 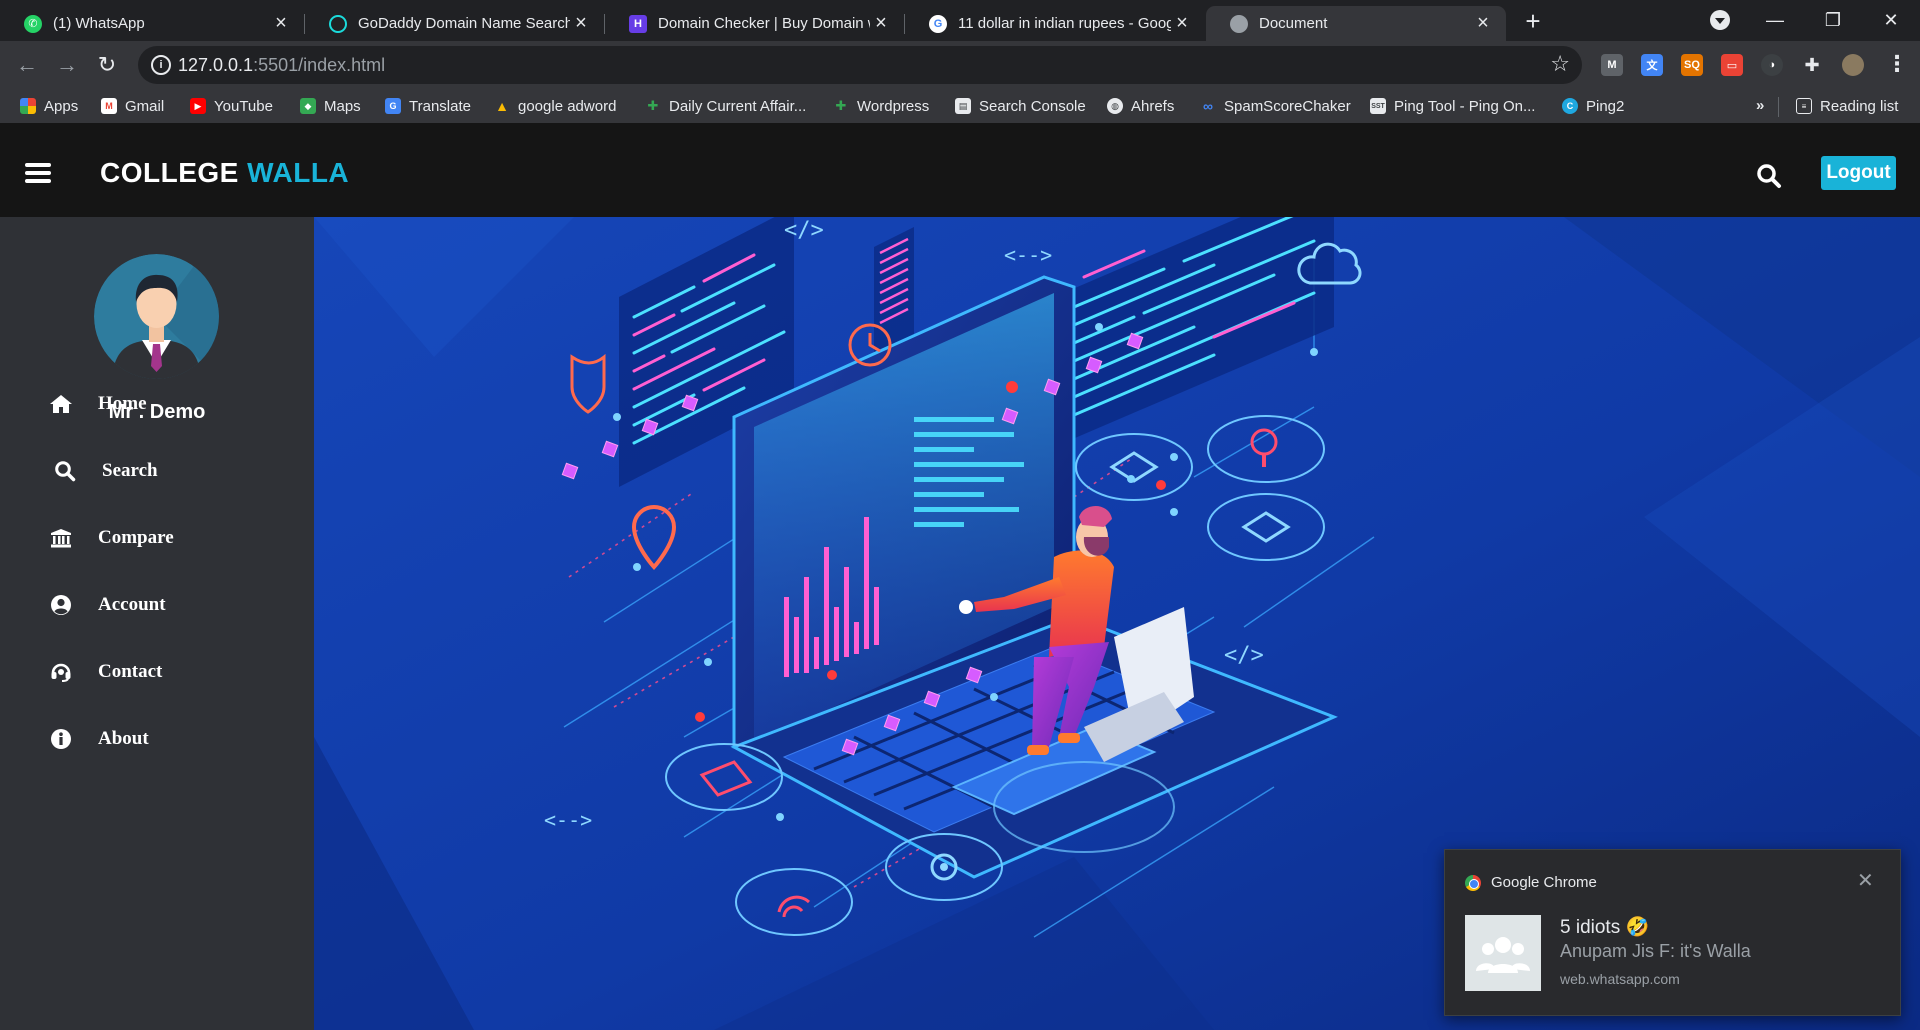 What do you see at coordinates (1897, 64) in the screenshot?
I see `browser-menu-icon: ⋮` at bounding box center [1897, 64].